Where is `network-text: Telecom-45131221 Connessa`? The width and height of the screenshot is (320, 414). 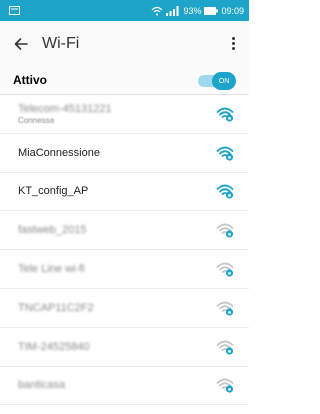
network-text: Telecom-45131221 Connessa is located at coordinates (117, 114).